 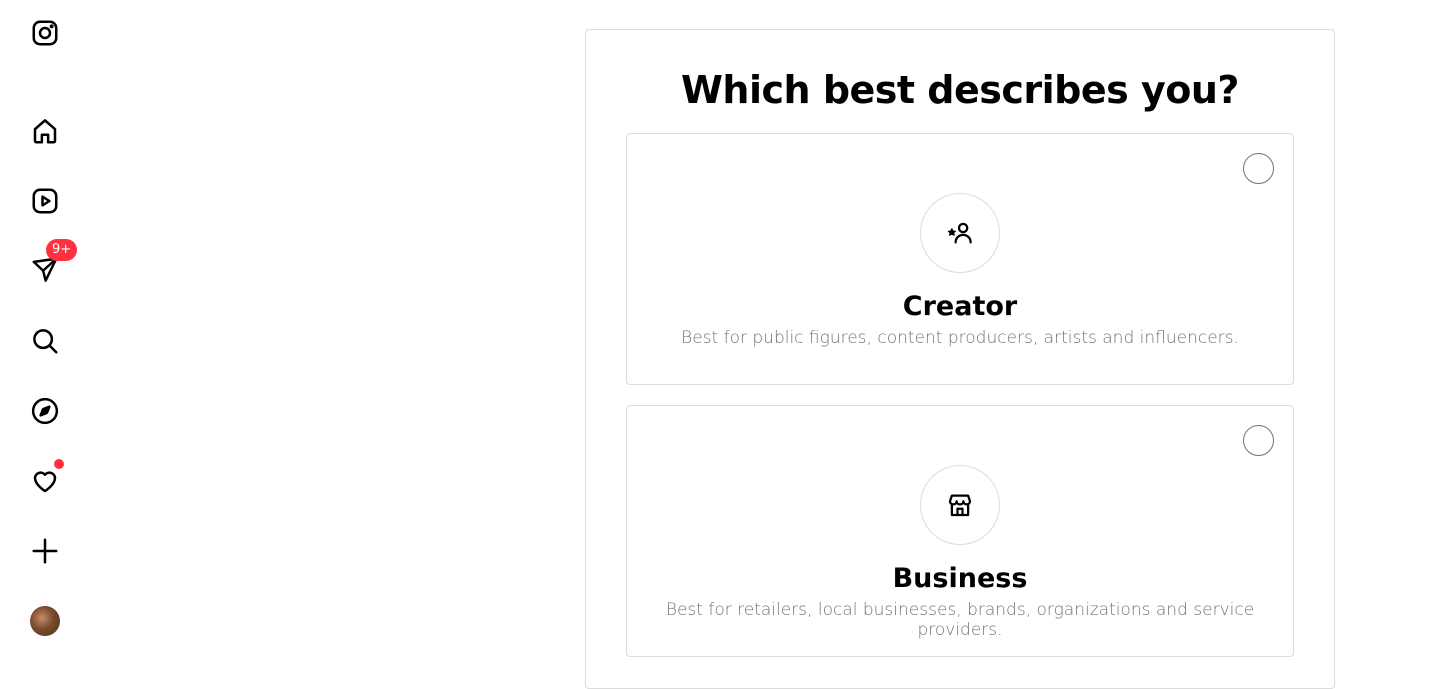 I want to click on profile-avatar-button, so click(x=45, y=621).